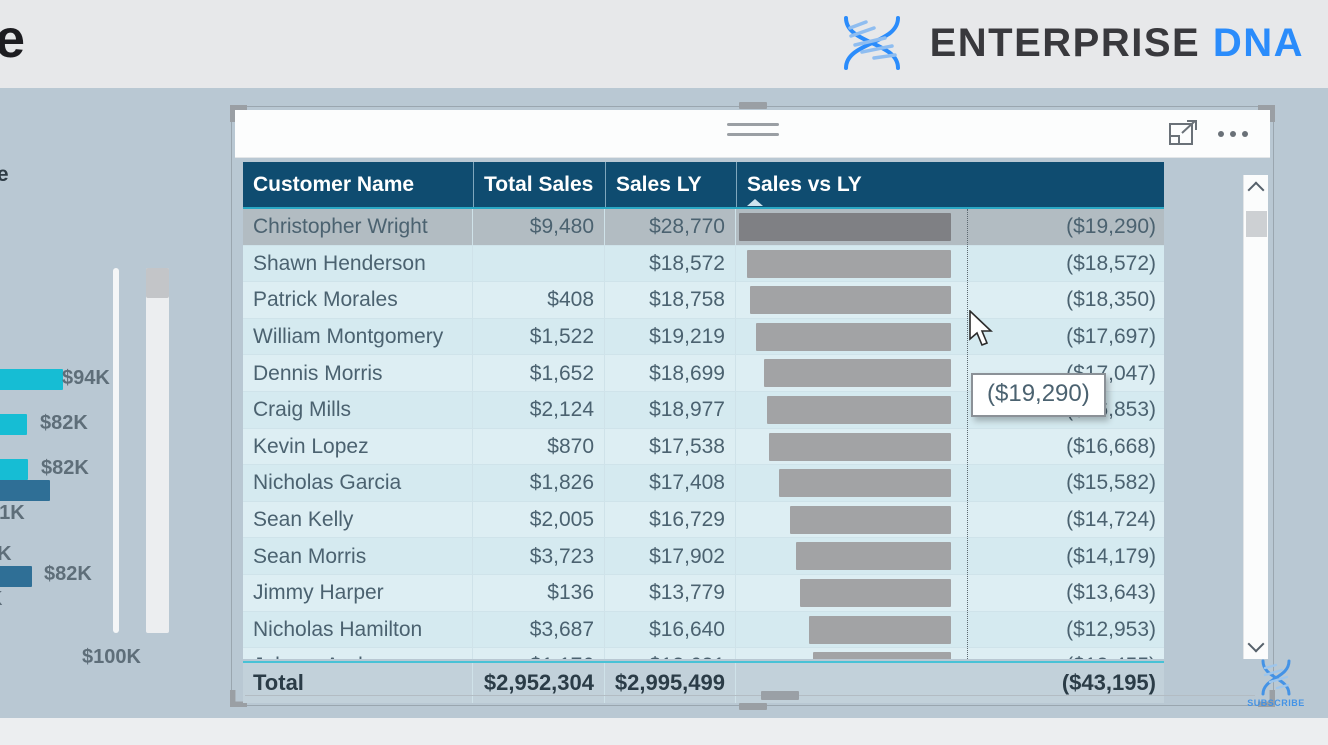 The height and width of the screenshot is (745, 1328). Describe the element at coordinates (539, 447) in the screenshot. I see `cell-total-sales: $870` at that location.